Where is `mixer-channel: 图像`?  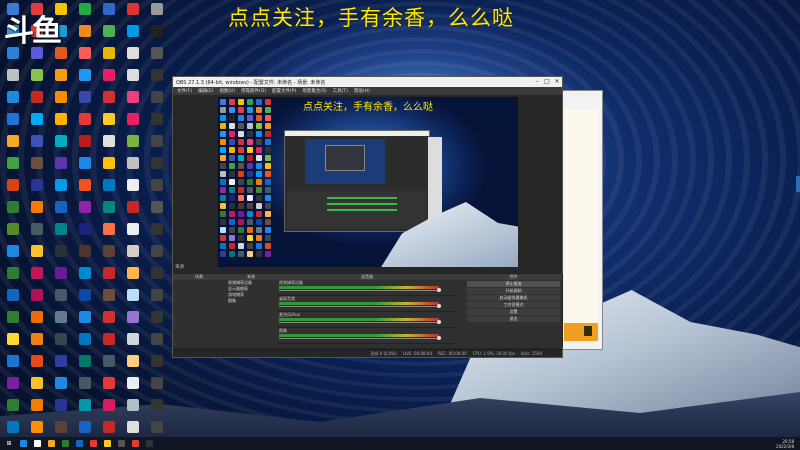 mixer-channel: 图像 is located at coordinates (367, 336).